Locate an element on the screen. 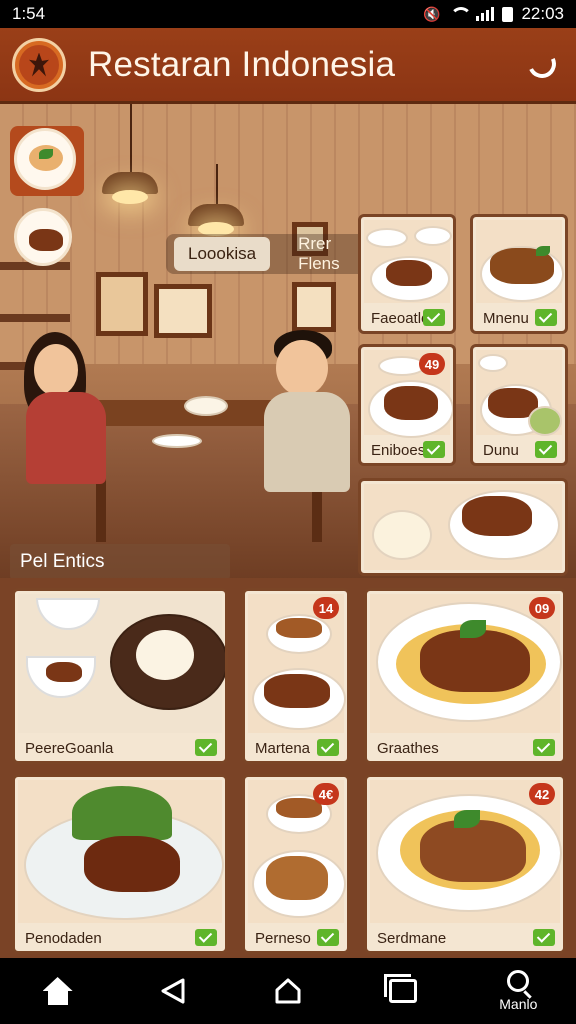  nav-back is located at coordinates (173, 991).